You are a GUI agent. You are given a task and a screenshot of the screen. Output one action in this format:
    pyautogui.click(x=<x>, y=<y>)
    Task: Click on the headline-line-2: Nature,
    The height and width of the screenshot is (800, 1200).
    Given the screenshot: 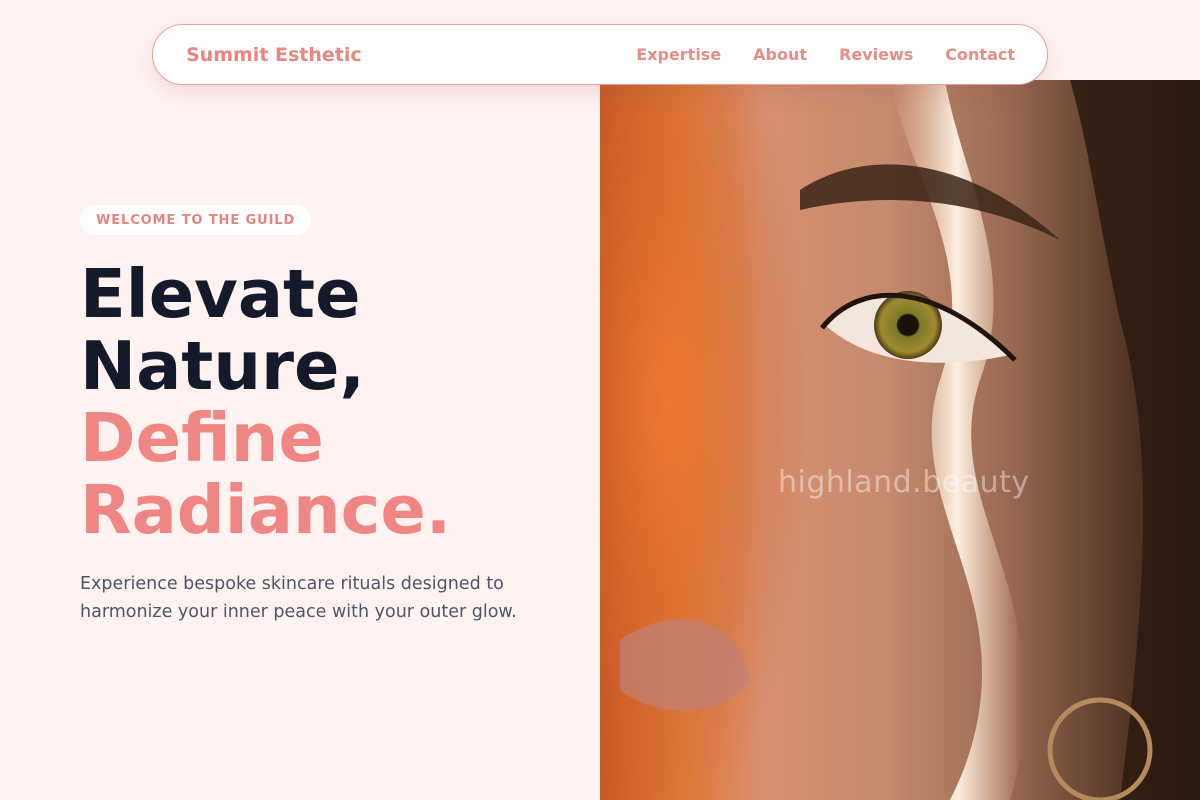 What is the action you would take?
    pyautogui.click(x=222, y=366)
    